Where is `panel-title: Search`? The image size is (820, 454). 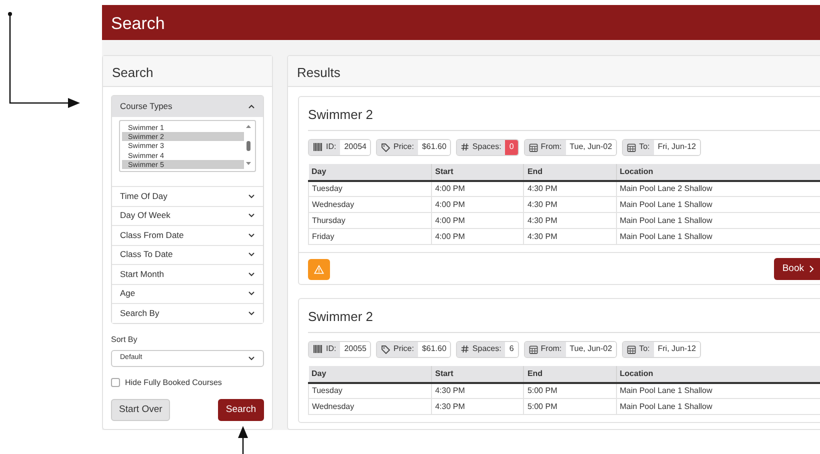 panel-title: Search is located at coordinates (187, 71).